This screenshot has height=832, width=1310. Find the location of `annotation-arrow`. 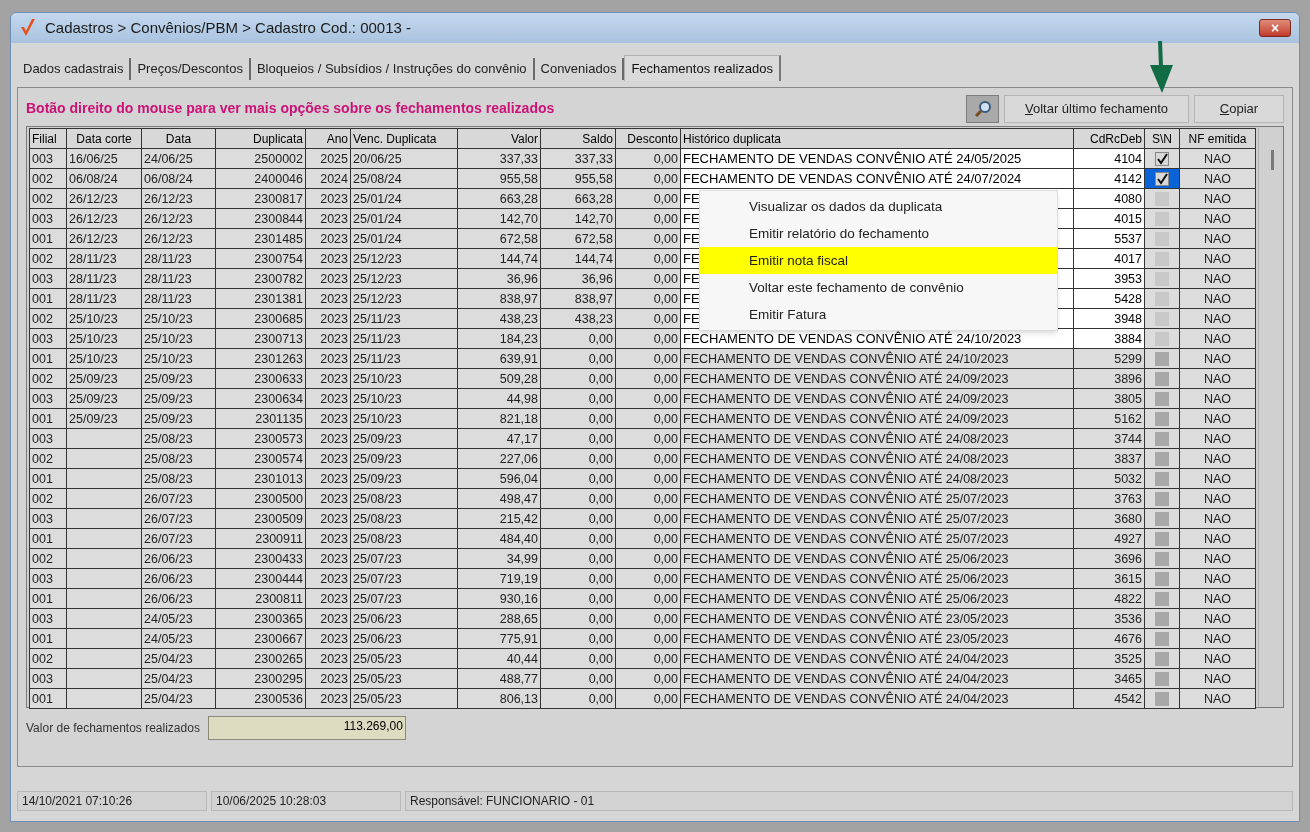

annotation-arrow is located at coordinates (1161, 67).